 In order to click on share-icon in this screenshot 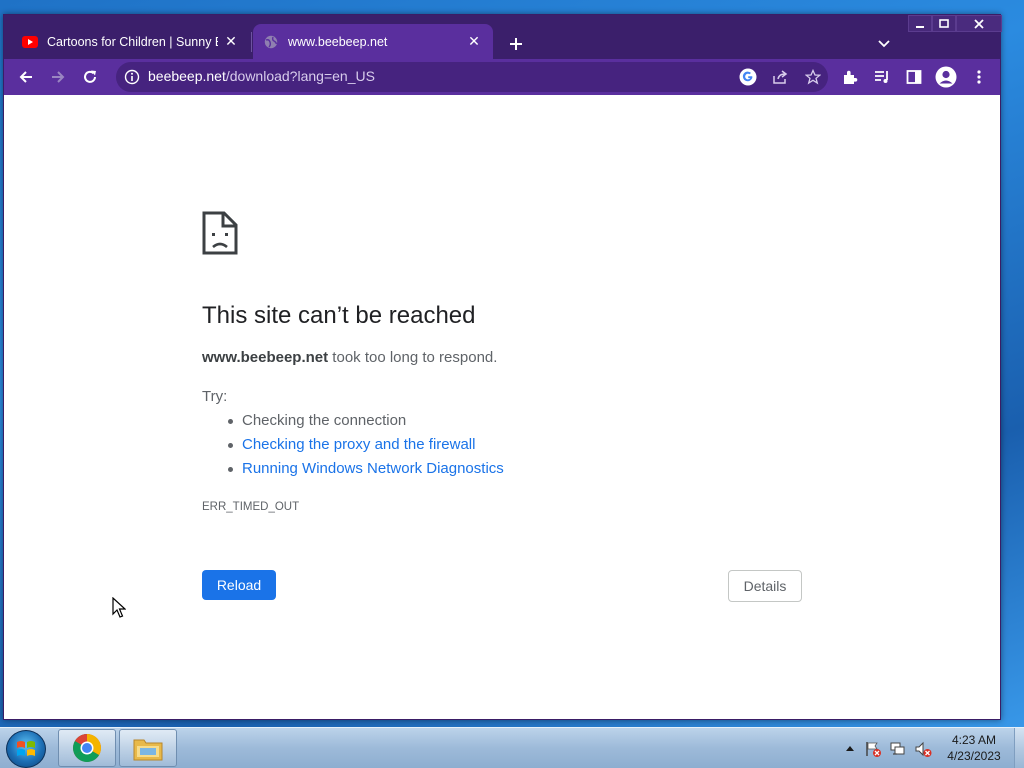, I will do `click(780, 77)`.